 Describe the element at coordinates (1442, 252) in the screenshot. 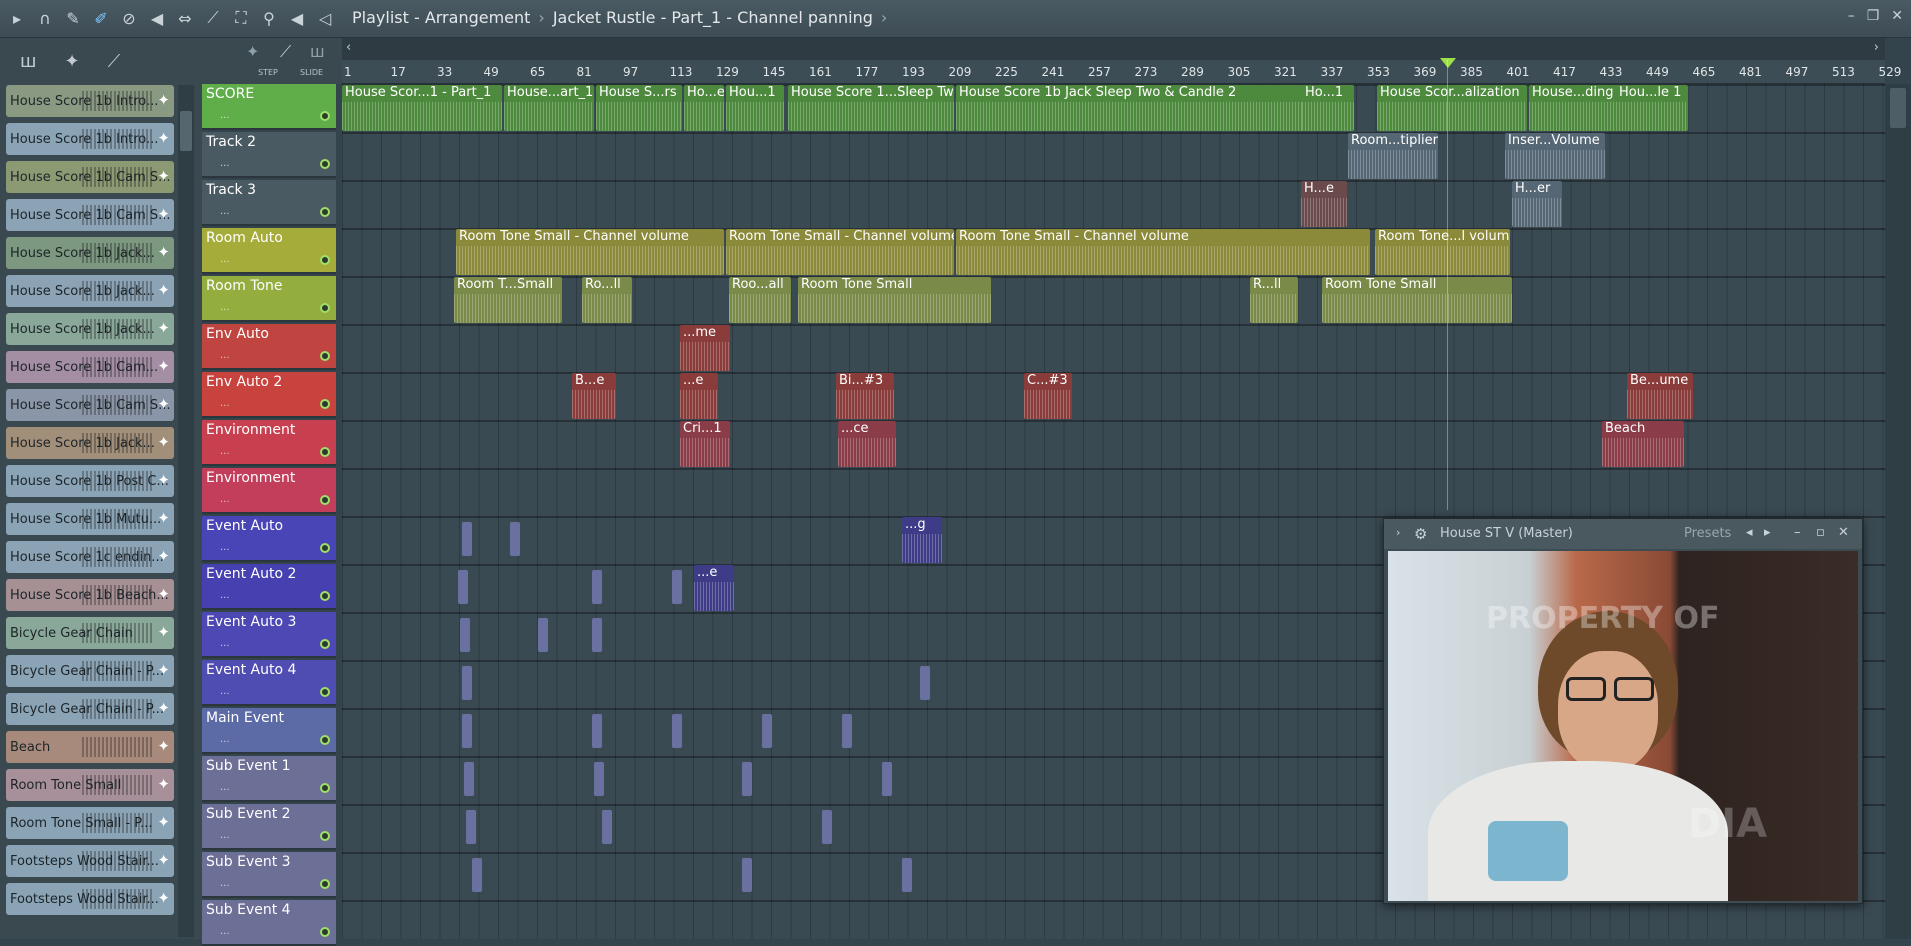

I see `playlist-clip: Room Tone...l volume` at that location.